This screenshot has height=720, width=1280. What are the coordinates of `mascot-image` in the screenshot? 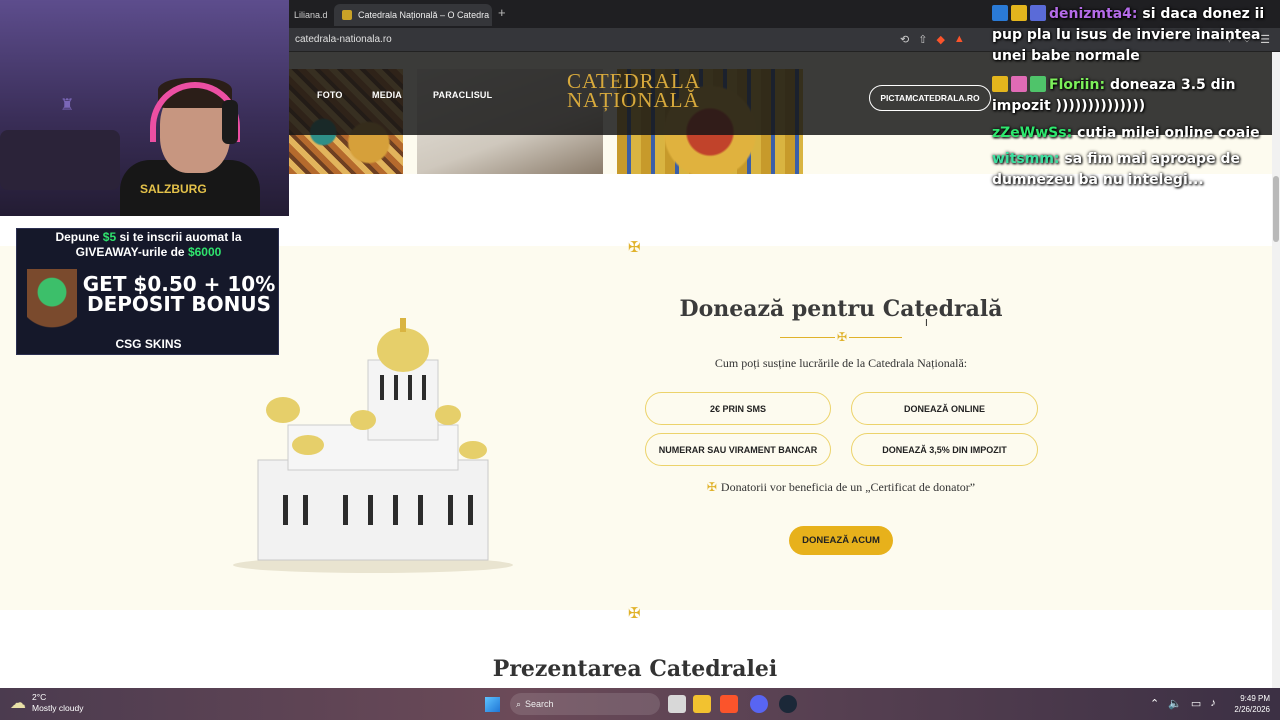 It's located at (52, 302).